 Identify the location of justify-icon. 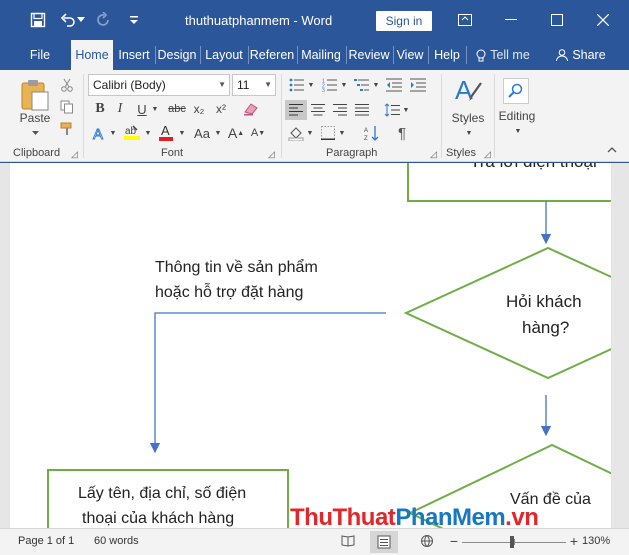
(362, 110).